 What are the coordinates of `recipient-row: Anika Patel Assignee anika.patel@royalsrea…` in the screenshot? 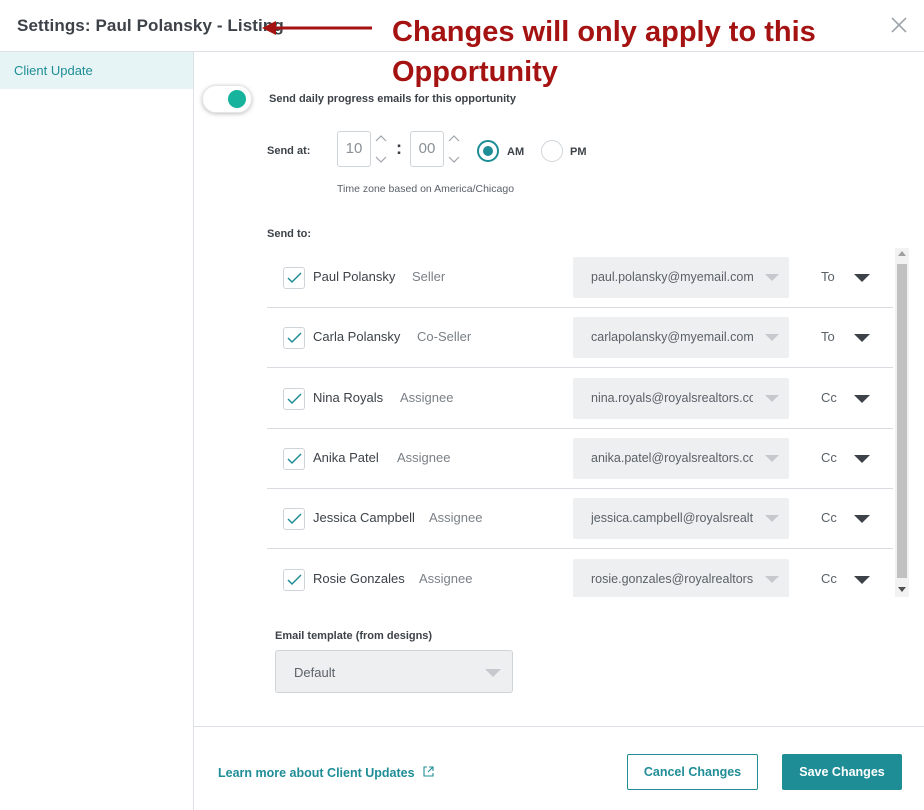 It's located at (580, 459).